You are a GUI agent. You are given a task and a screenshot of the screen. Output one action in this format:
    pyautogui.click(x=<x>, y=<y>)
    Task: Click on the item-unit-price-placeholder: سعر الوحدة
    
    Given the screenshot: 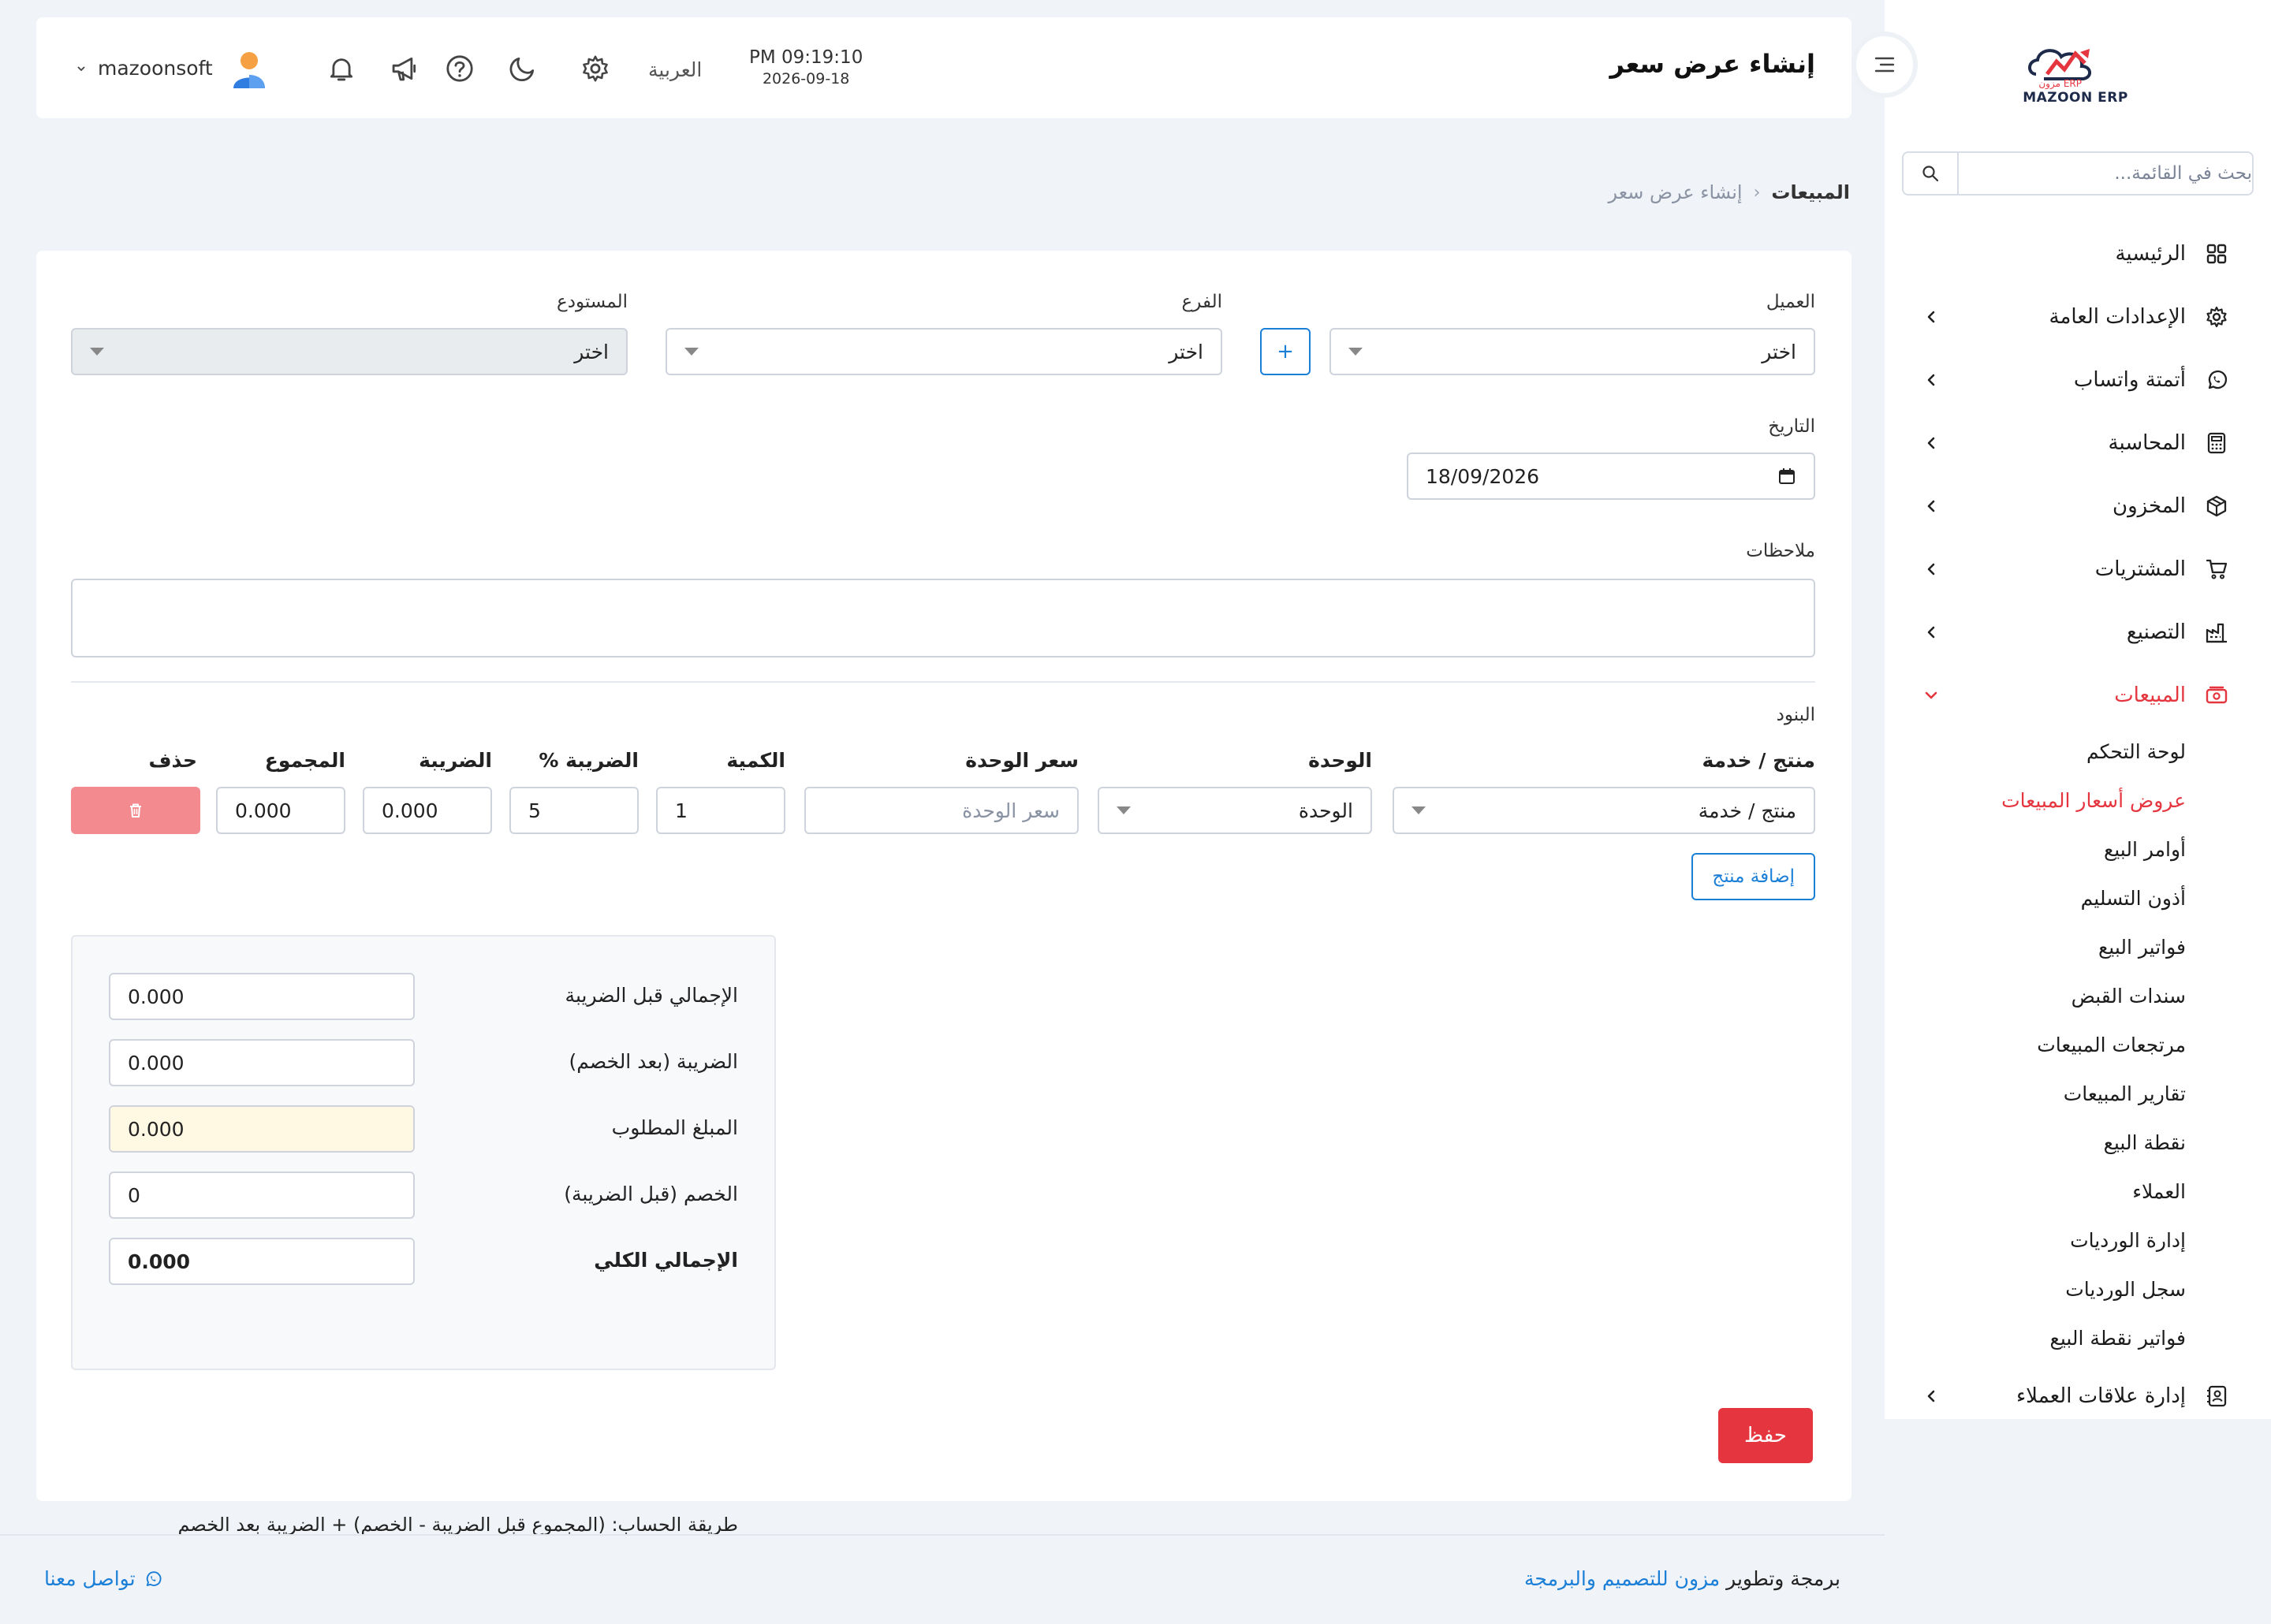 What is the action you would take?
    pyautogui.click(x=1011, y=810)
    